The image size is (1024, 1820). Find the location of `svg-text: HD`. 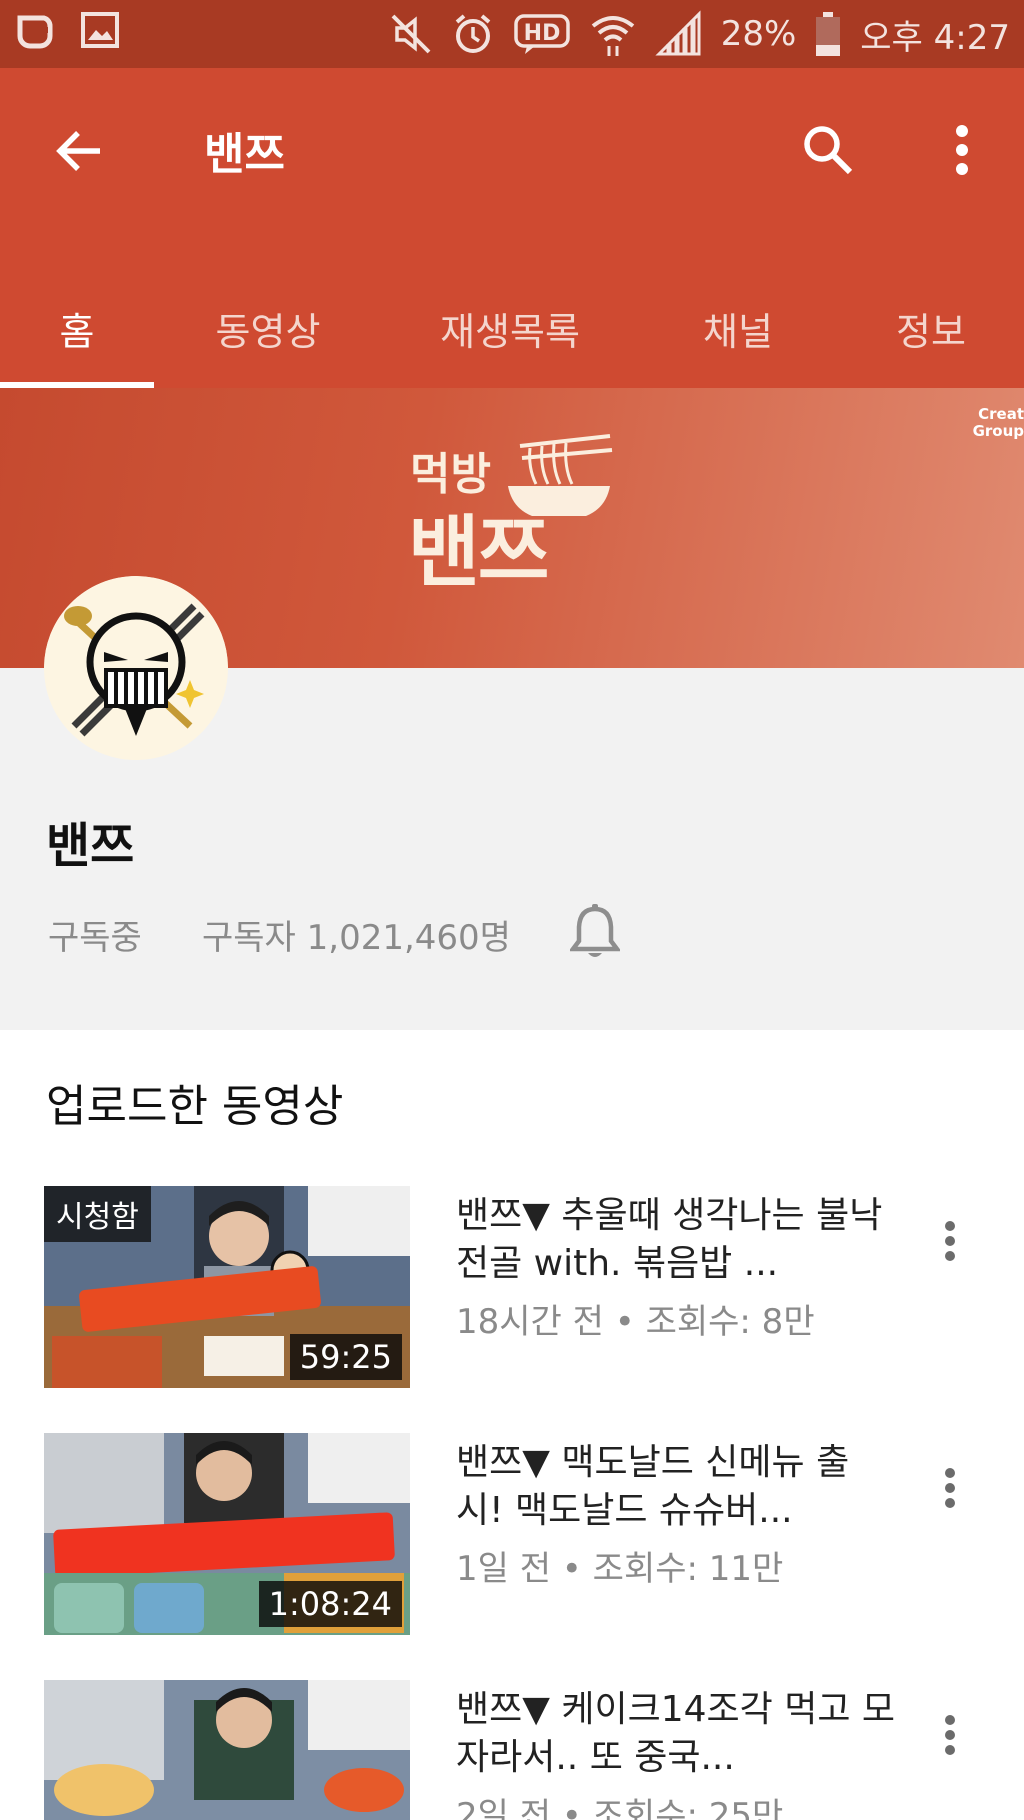

svg-text: HD is located at coordinates (541, 33).